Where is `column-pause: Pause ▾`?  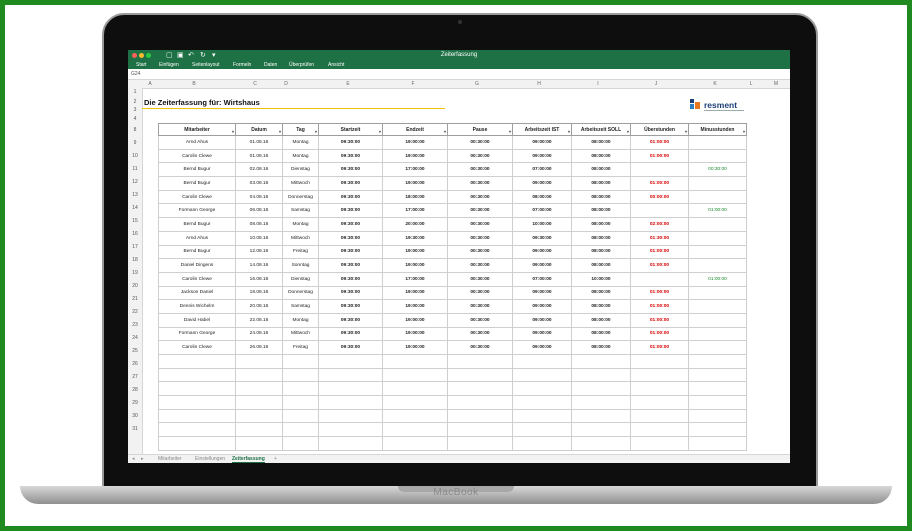 column-pause: Pause ▾ is located at coordinates (480, 129).